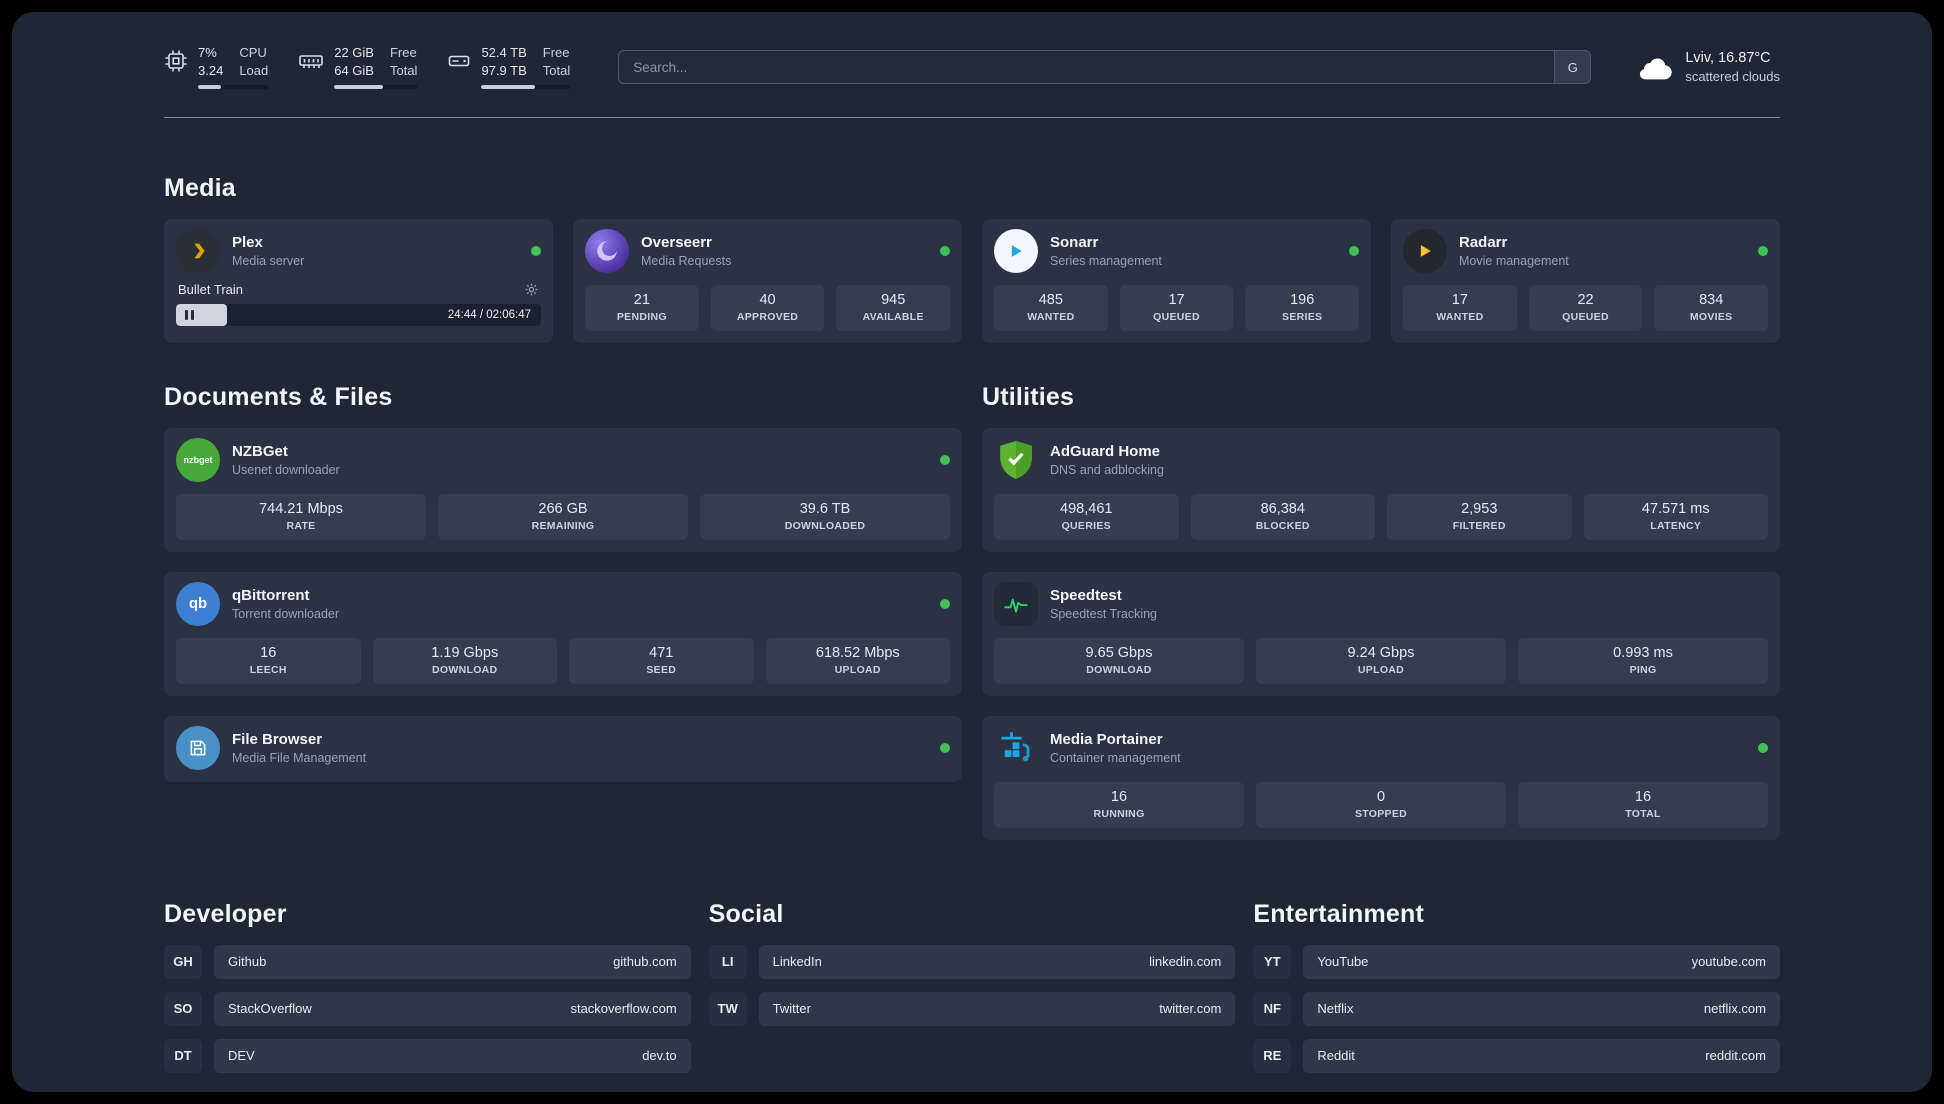 The height and width of the screenshot is (1104, 1944). I want to click on netflix-badge: NF, so click(1272, 1008).